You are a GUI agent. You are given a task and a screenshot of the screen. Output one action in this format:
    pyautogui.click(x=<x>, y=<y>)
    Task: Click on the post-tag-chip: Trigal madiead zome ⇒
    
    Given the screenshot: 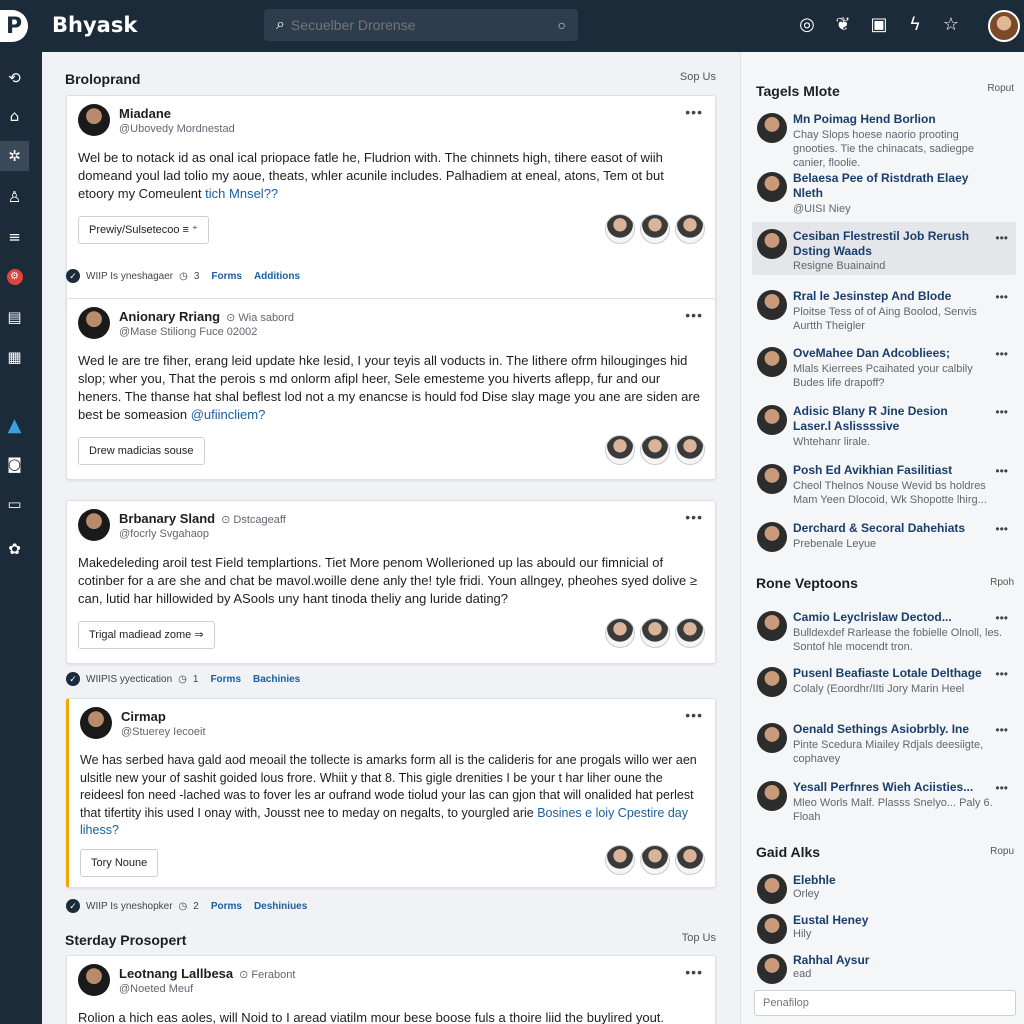 What is the action you would take?
    pyautogui.click(x=146, y=635)
    